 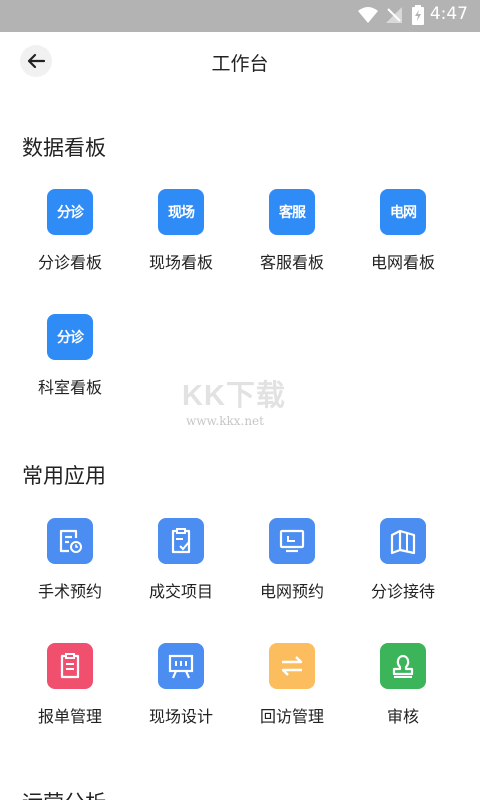 I want to click on status-bar: 4:47, so click(x=240, y=16).